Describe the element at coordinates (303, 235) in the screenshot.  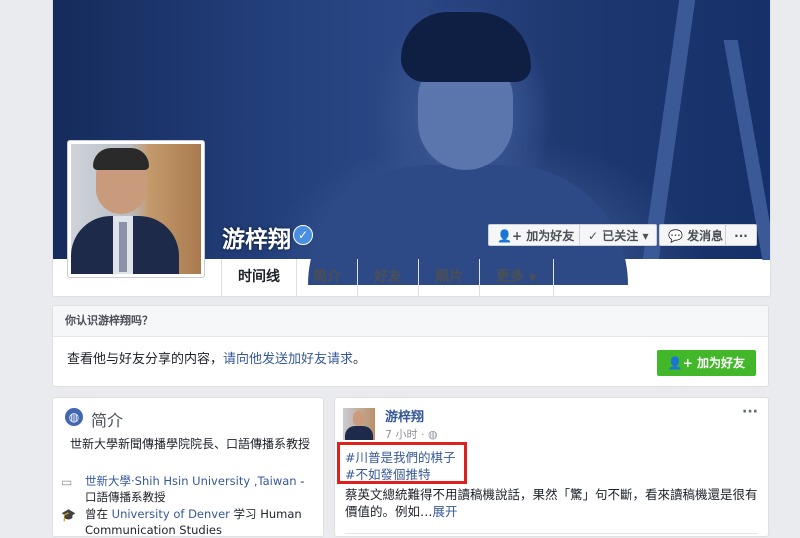
I see `verified-icon: ✓` at that location.